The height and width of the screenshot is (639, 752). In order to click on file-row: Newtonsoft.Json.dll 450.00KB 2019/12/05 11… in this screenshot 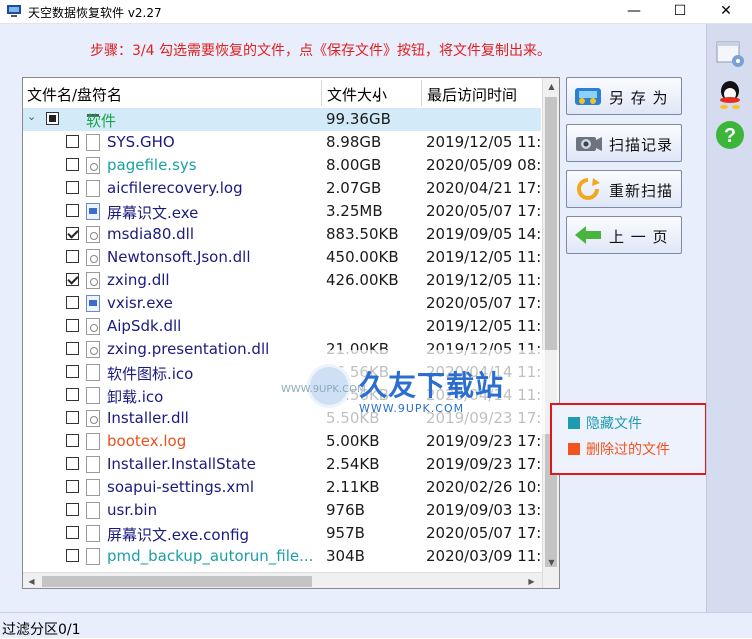, I will do `click(282, 257)`.